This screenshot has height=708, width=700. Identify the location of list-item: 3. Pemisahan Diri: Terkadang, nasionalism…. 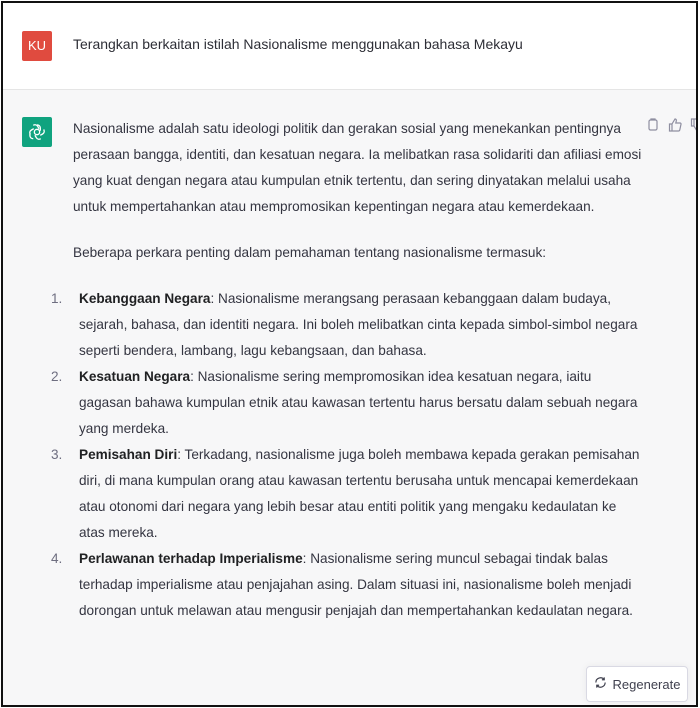
(347, 494).